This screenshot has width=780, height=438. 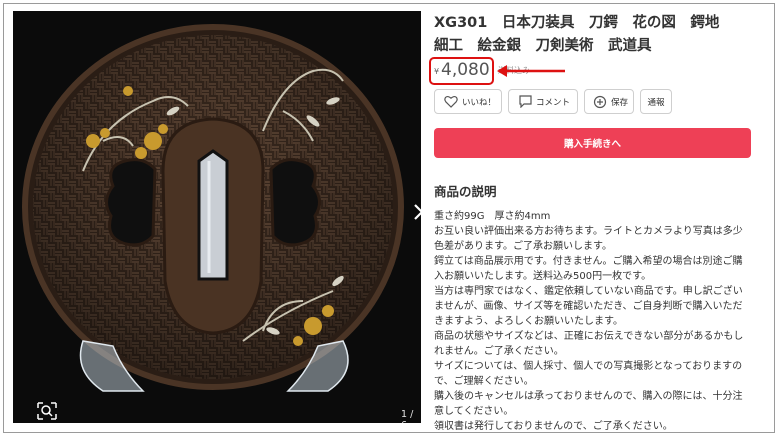 What do you see at coordinates (531, 71) in the screenshot?
I see `annotation-arrow-icon` at bounding box center [531, 71].